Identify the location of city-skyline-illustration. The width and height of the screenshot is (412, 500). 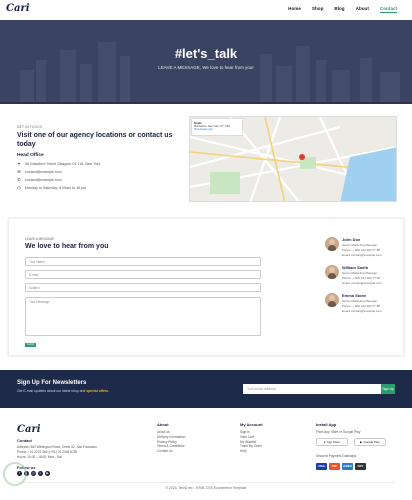
(206, 73).